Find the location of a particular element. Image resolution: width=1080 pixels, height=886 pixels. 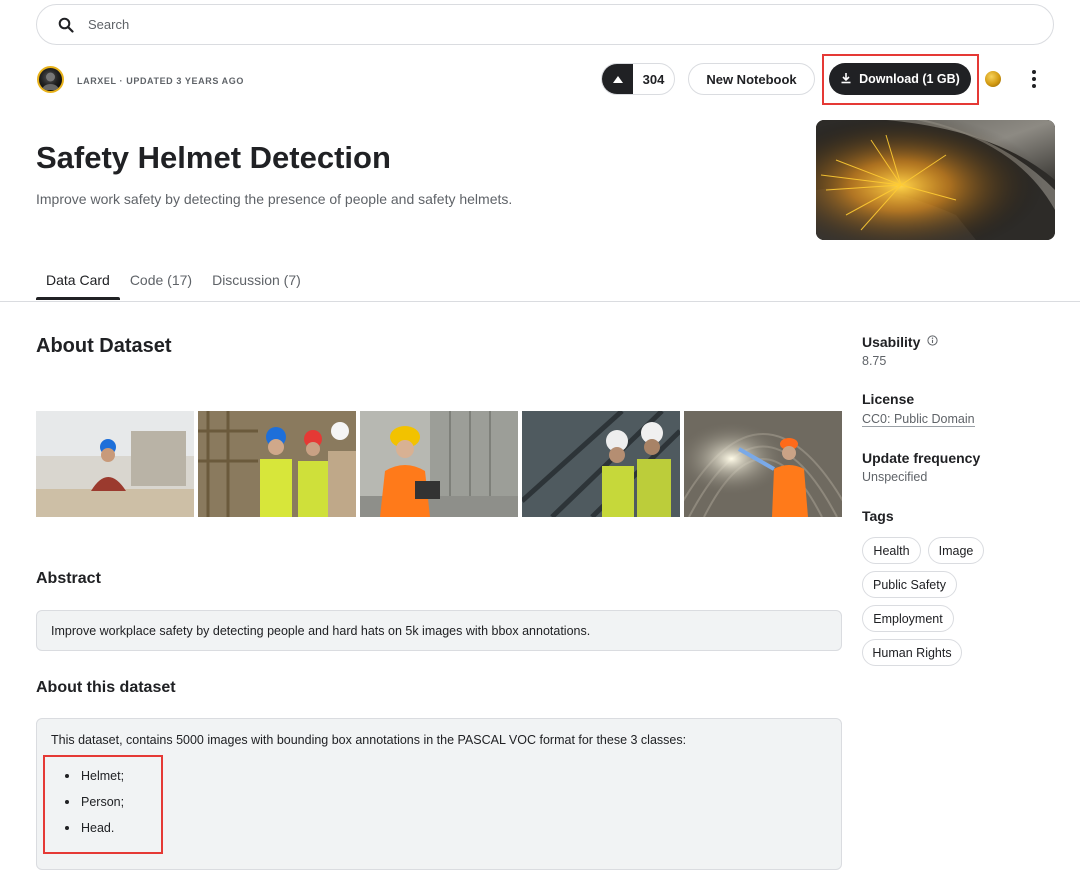

dataset-tabs: Data Card Code (17) Discussion (7) is located at coordinates (173, 283).